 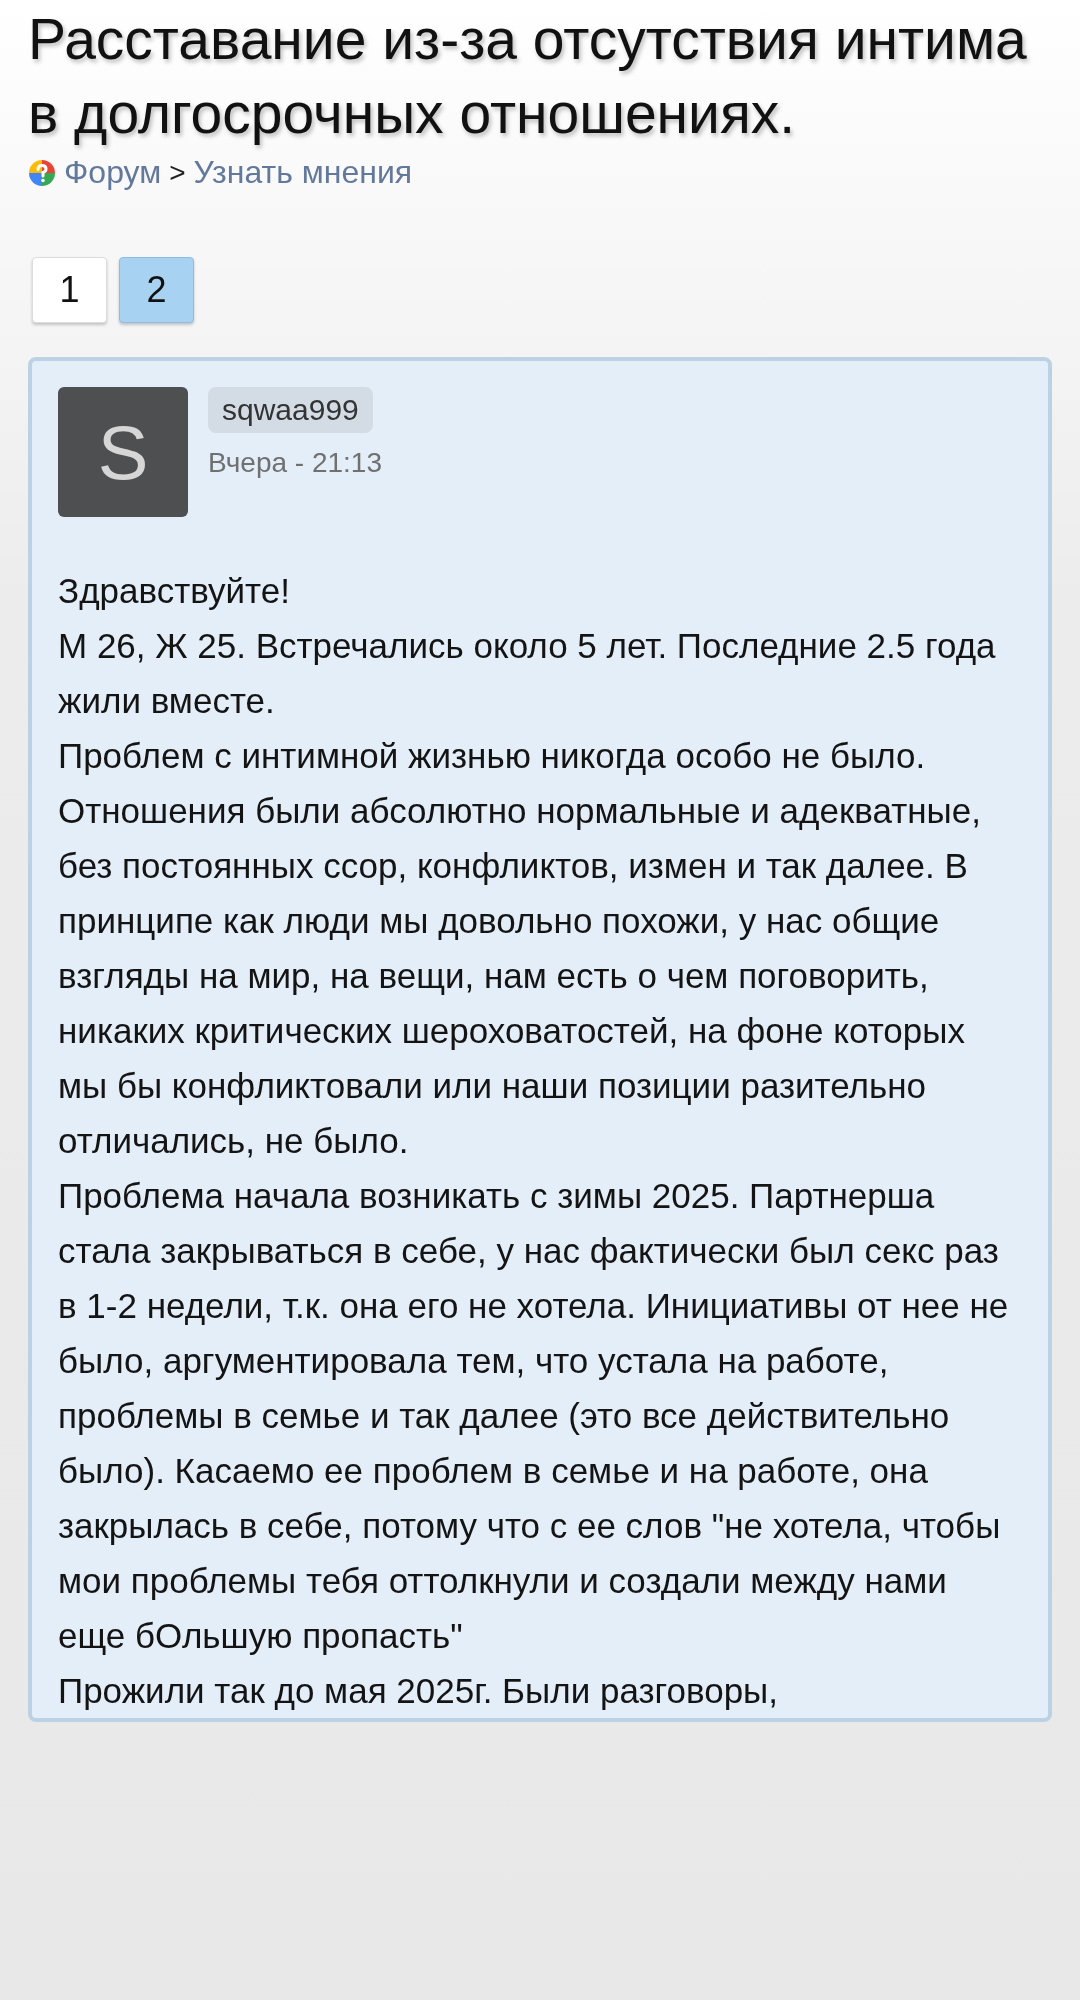 What do you see at coordinates (527, 673) in the screenshot?
I see `post-paragraph: М 26, Ж 25. Встречались около 5 лет. Последние 2.5 года жили вместе.` at bounding box center [527, 673].